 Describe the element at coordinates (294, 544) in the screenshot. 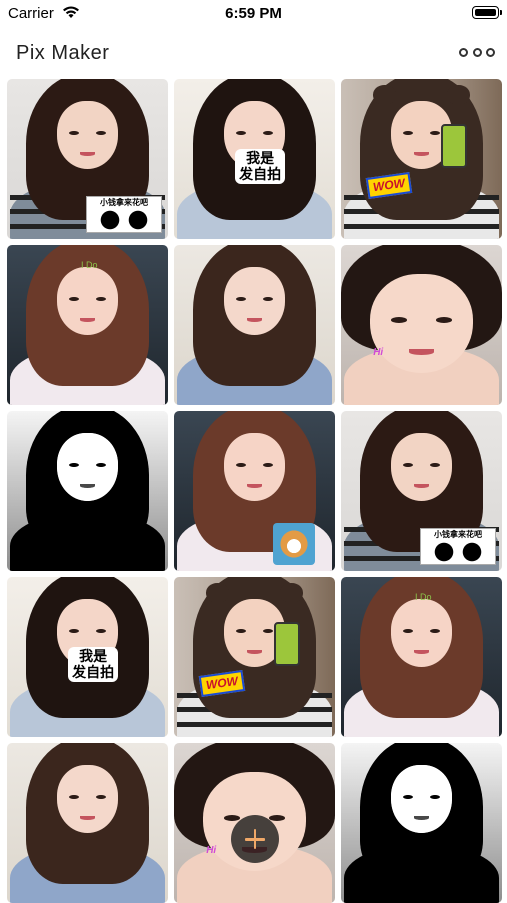

I see `dog-sticker` at that location.